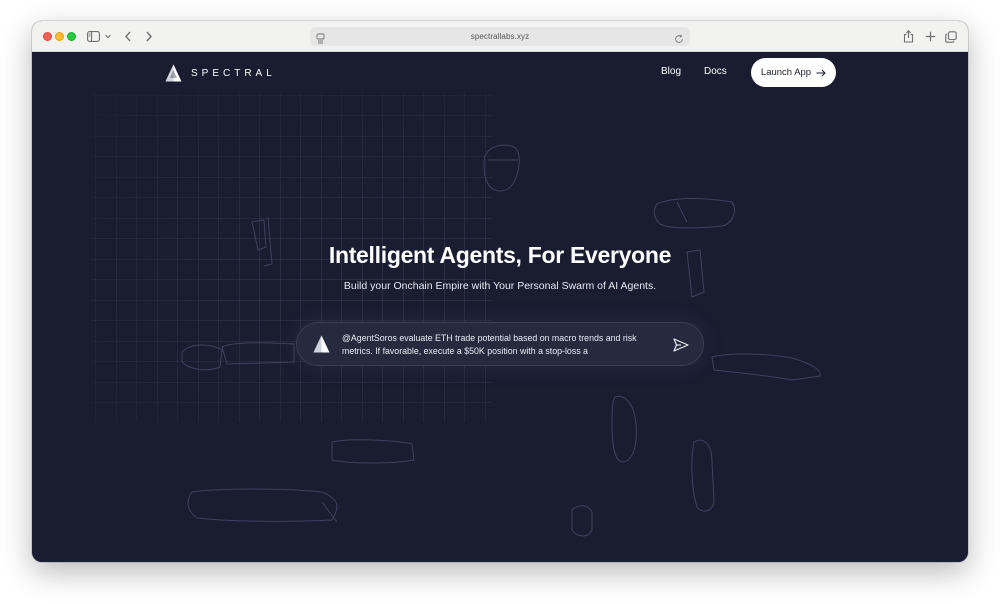 The image size is (1000, 604). I want to click on url-text: spectrallabs.xyz, so click(500, 36).